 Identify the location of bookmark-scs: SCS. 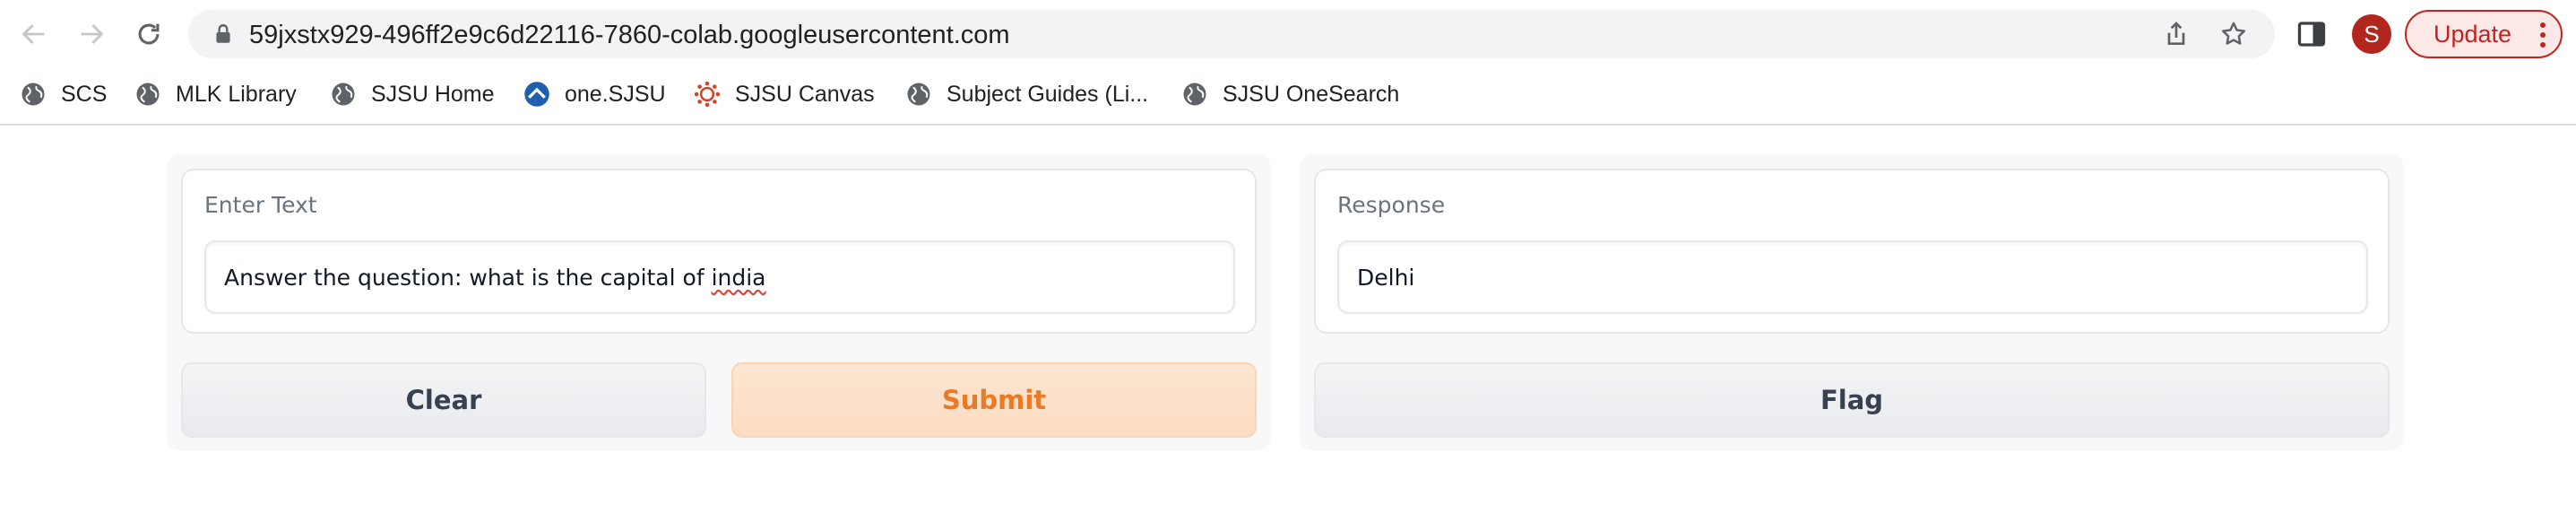
(63, 94).